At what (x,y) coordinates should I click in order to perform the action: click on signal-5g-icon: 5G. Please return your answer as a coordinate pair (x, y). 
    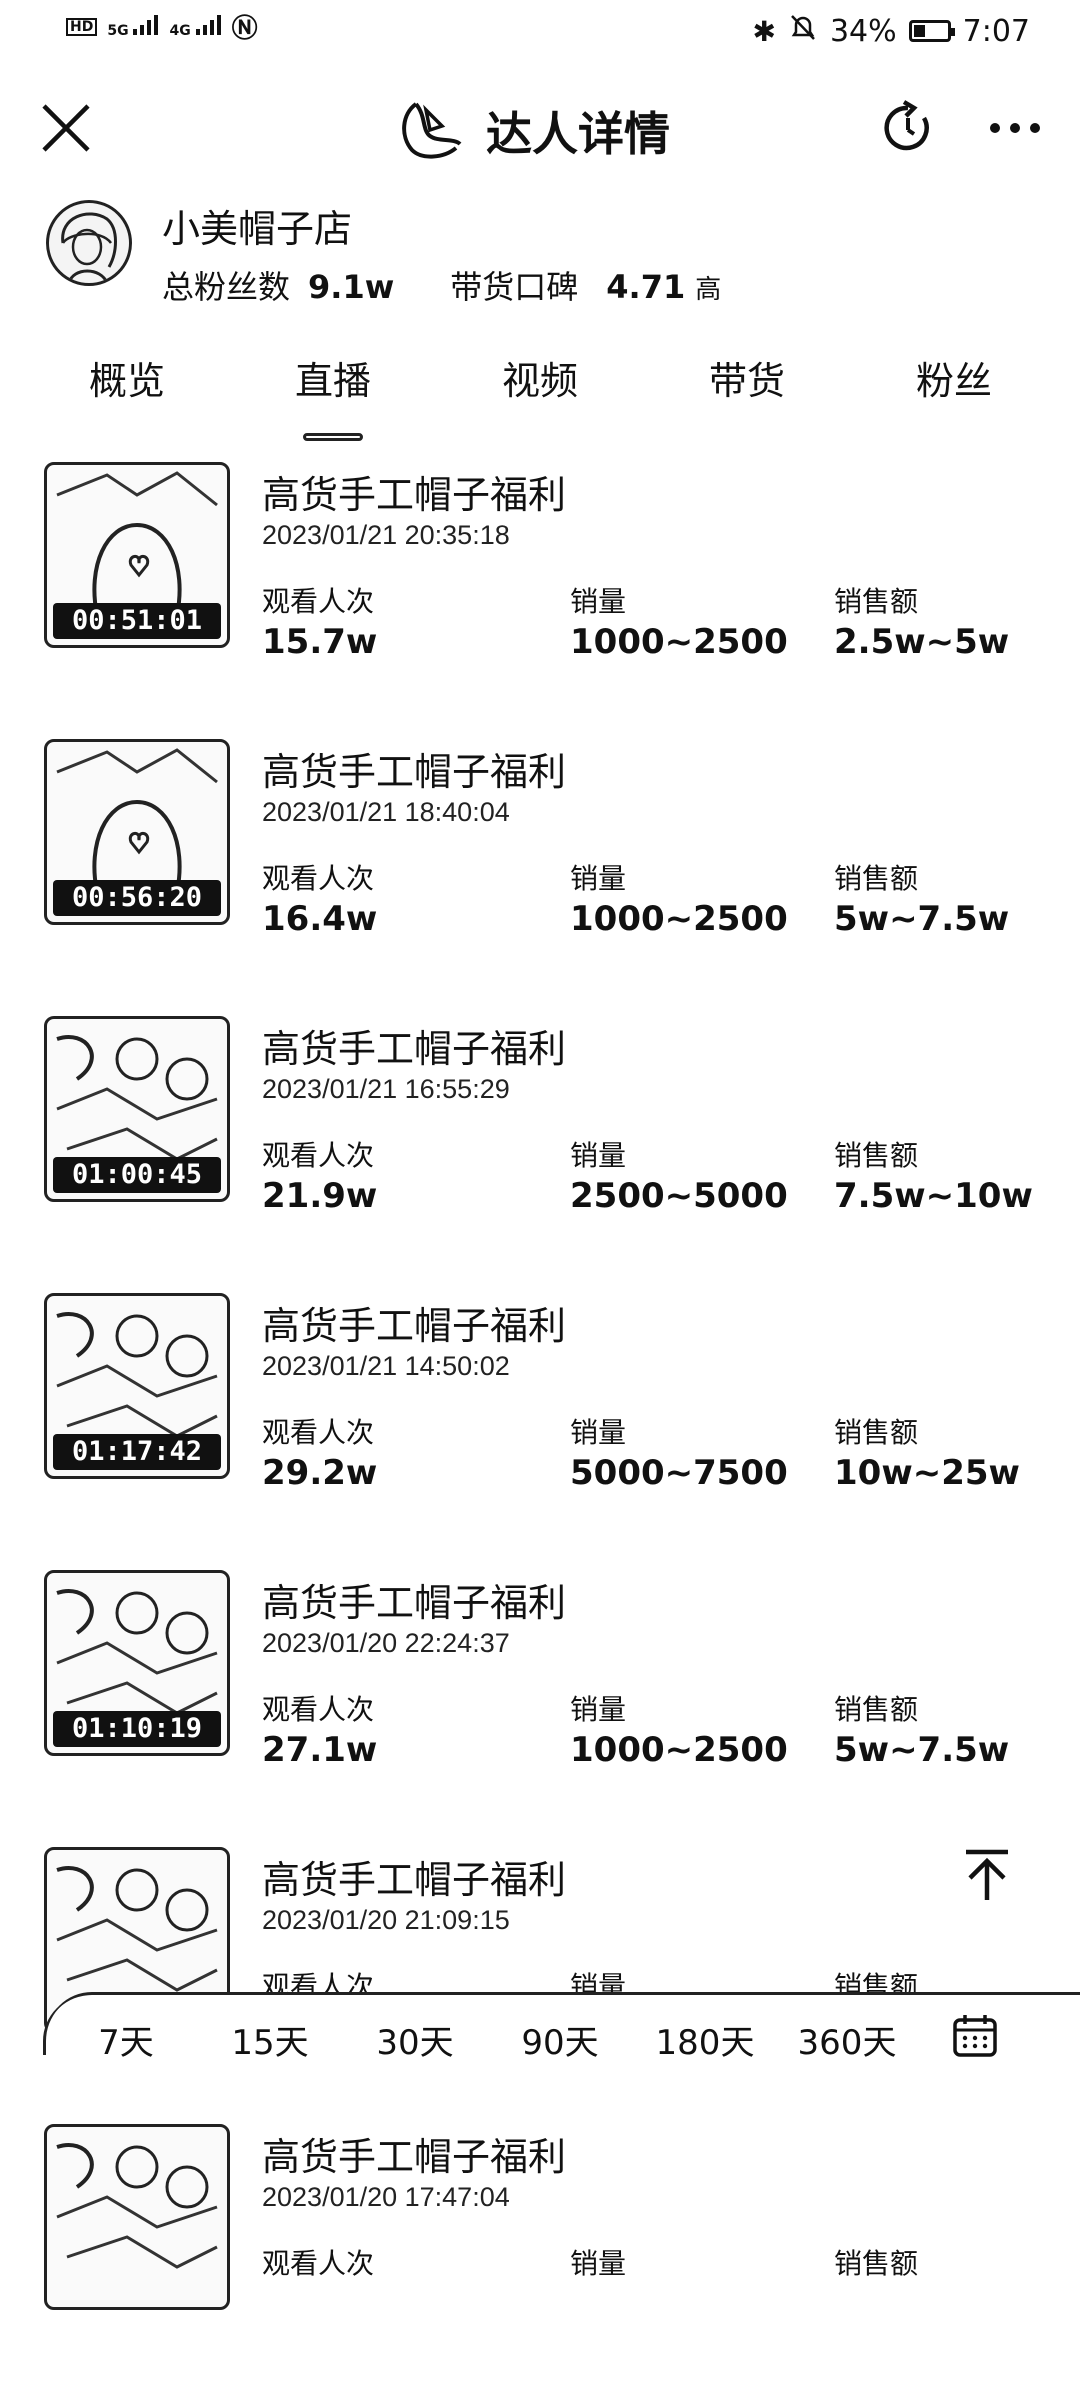
    Looking at the image, I should click on (133, 26).